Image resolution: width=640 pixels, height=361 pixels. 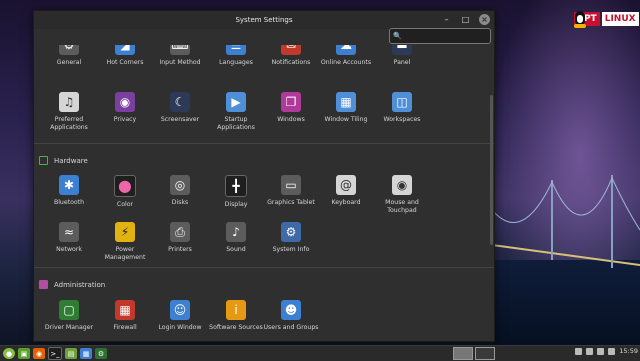 I want to click on languages-icon: ☰, so click(x=236, y=50).